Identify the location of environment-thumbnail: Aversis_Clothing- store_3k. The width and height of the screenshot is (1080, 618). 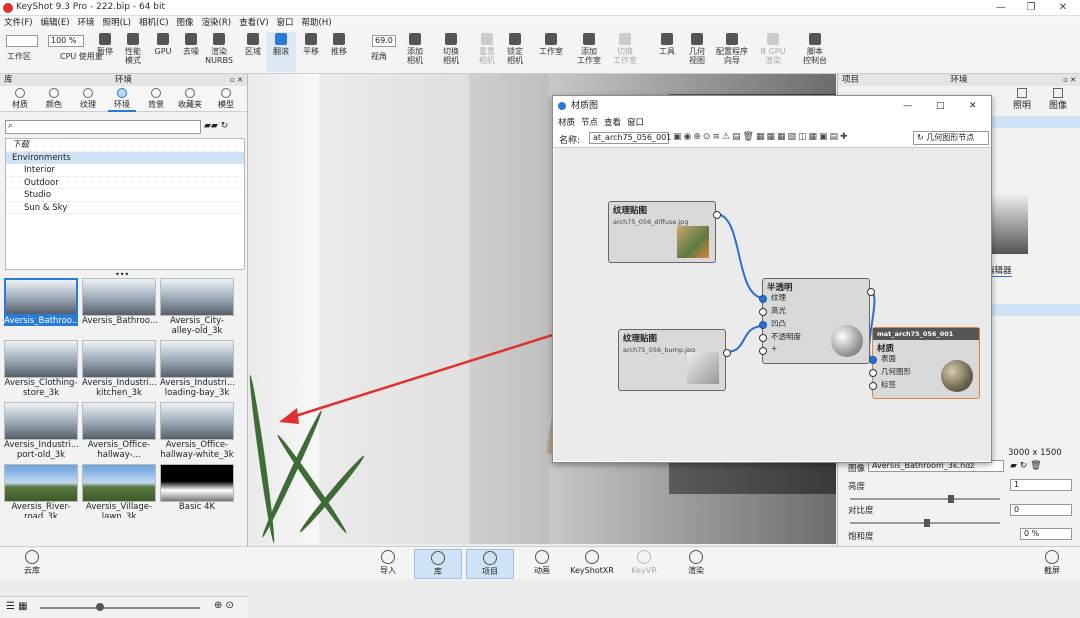
(41, 370).